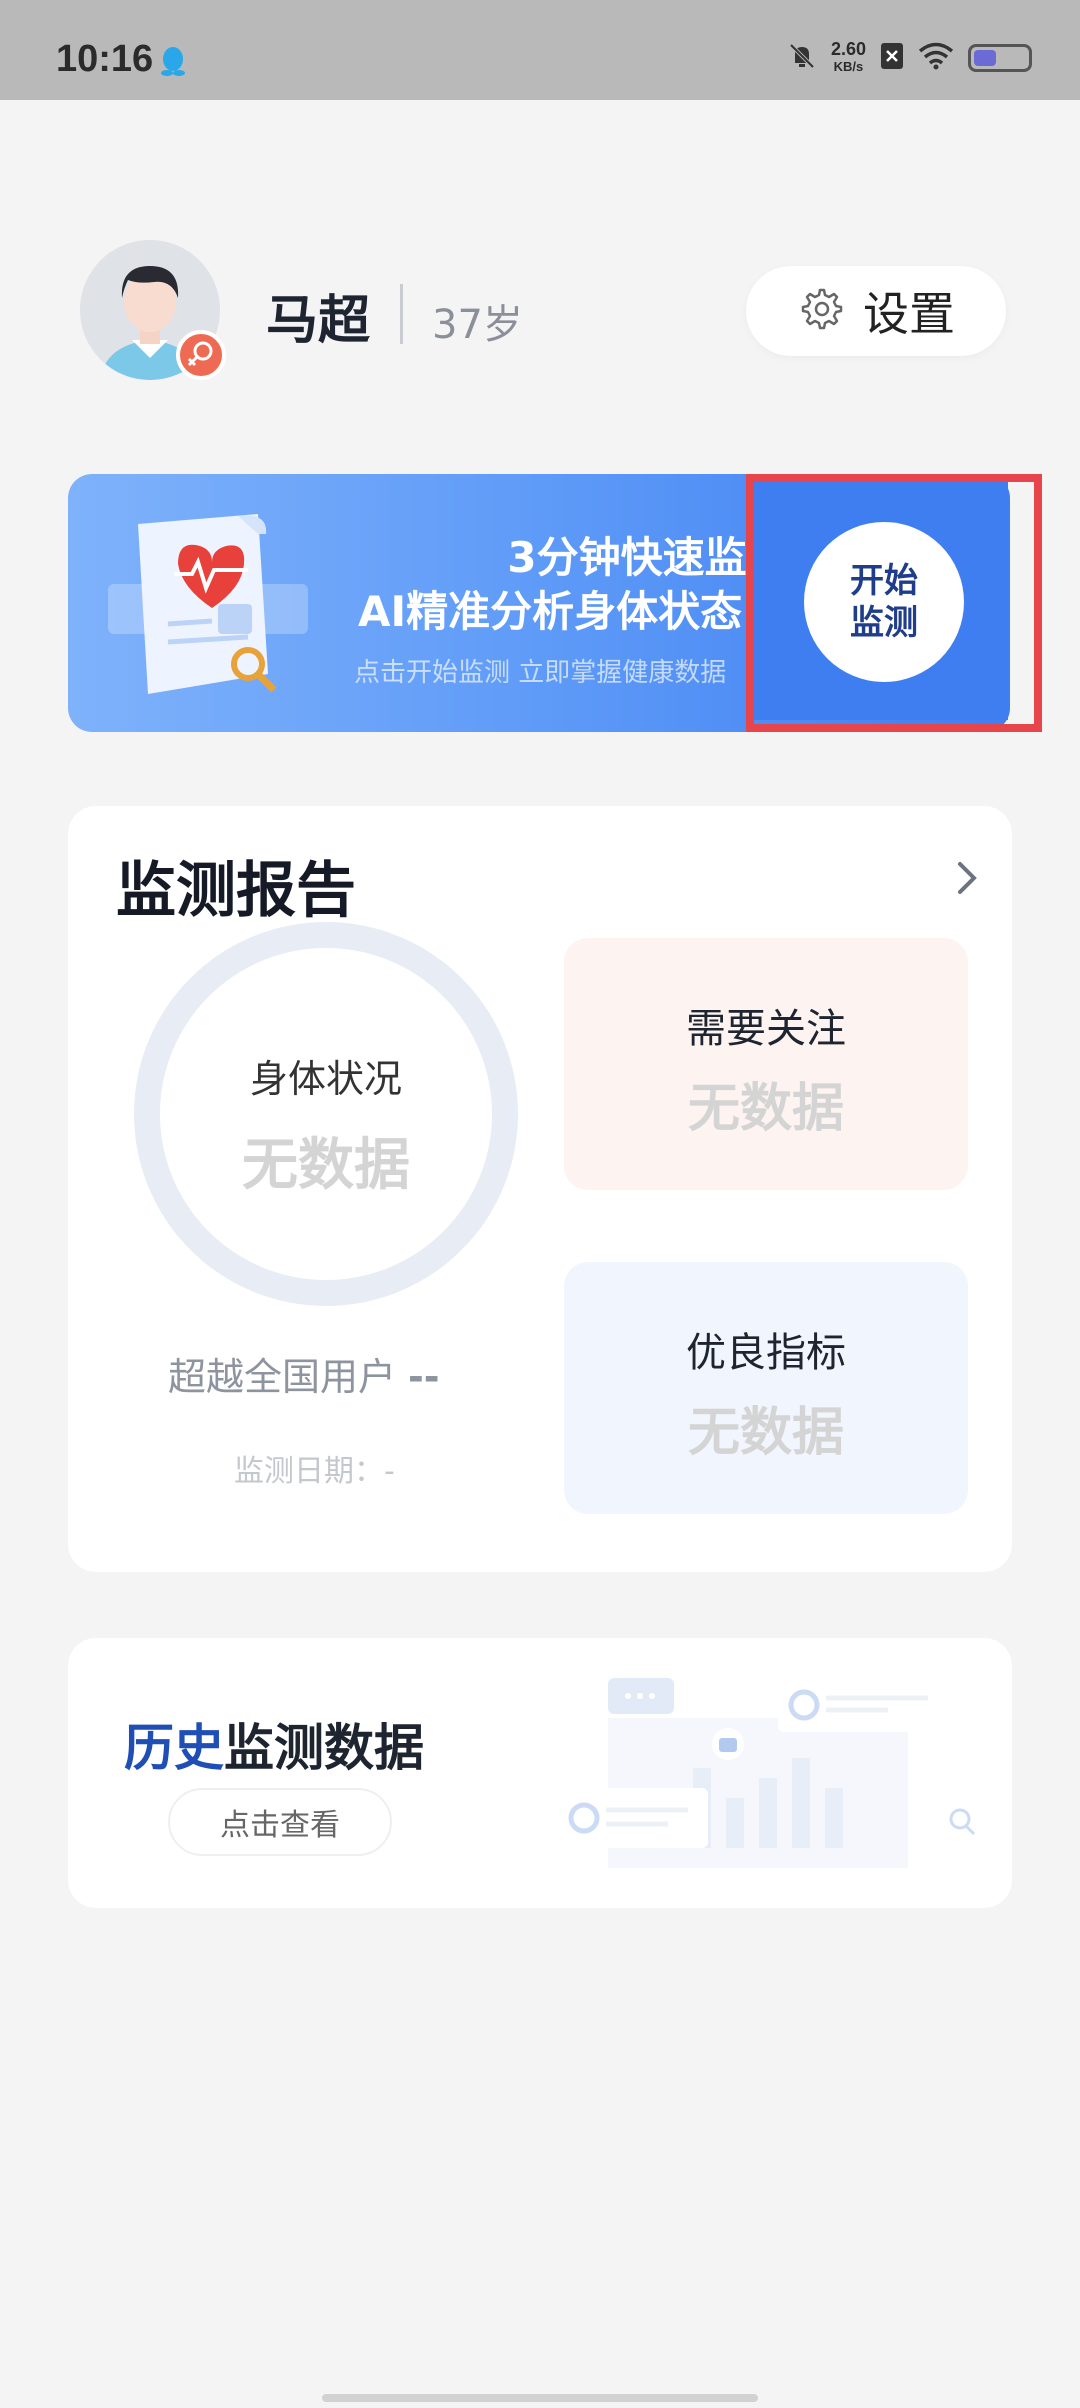 The image size is (1080, 2408). Describe the element at coordinates (318, 321) in the screenshot. I see `user-name: 马超` at that location.